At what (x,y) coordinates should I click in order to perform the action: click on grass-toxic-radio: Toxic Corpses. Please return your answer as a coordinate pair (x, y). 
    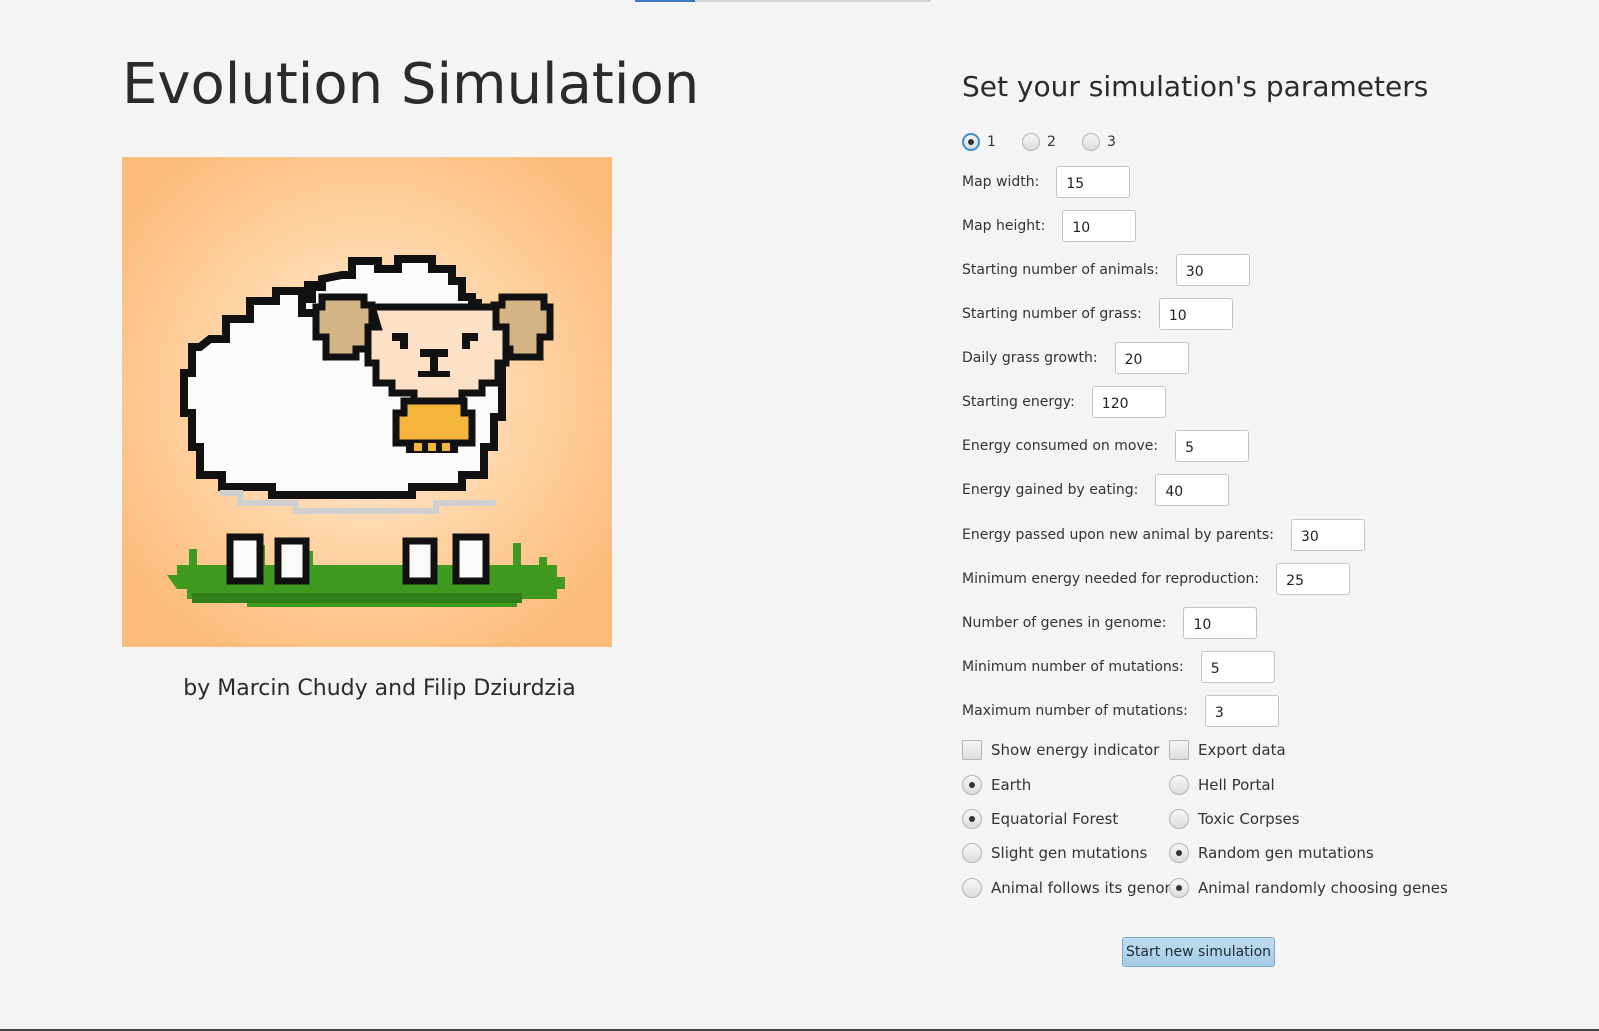
    Looking at the image, I should click on (1234, 819).